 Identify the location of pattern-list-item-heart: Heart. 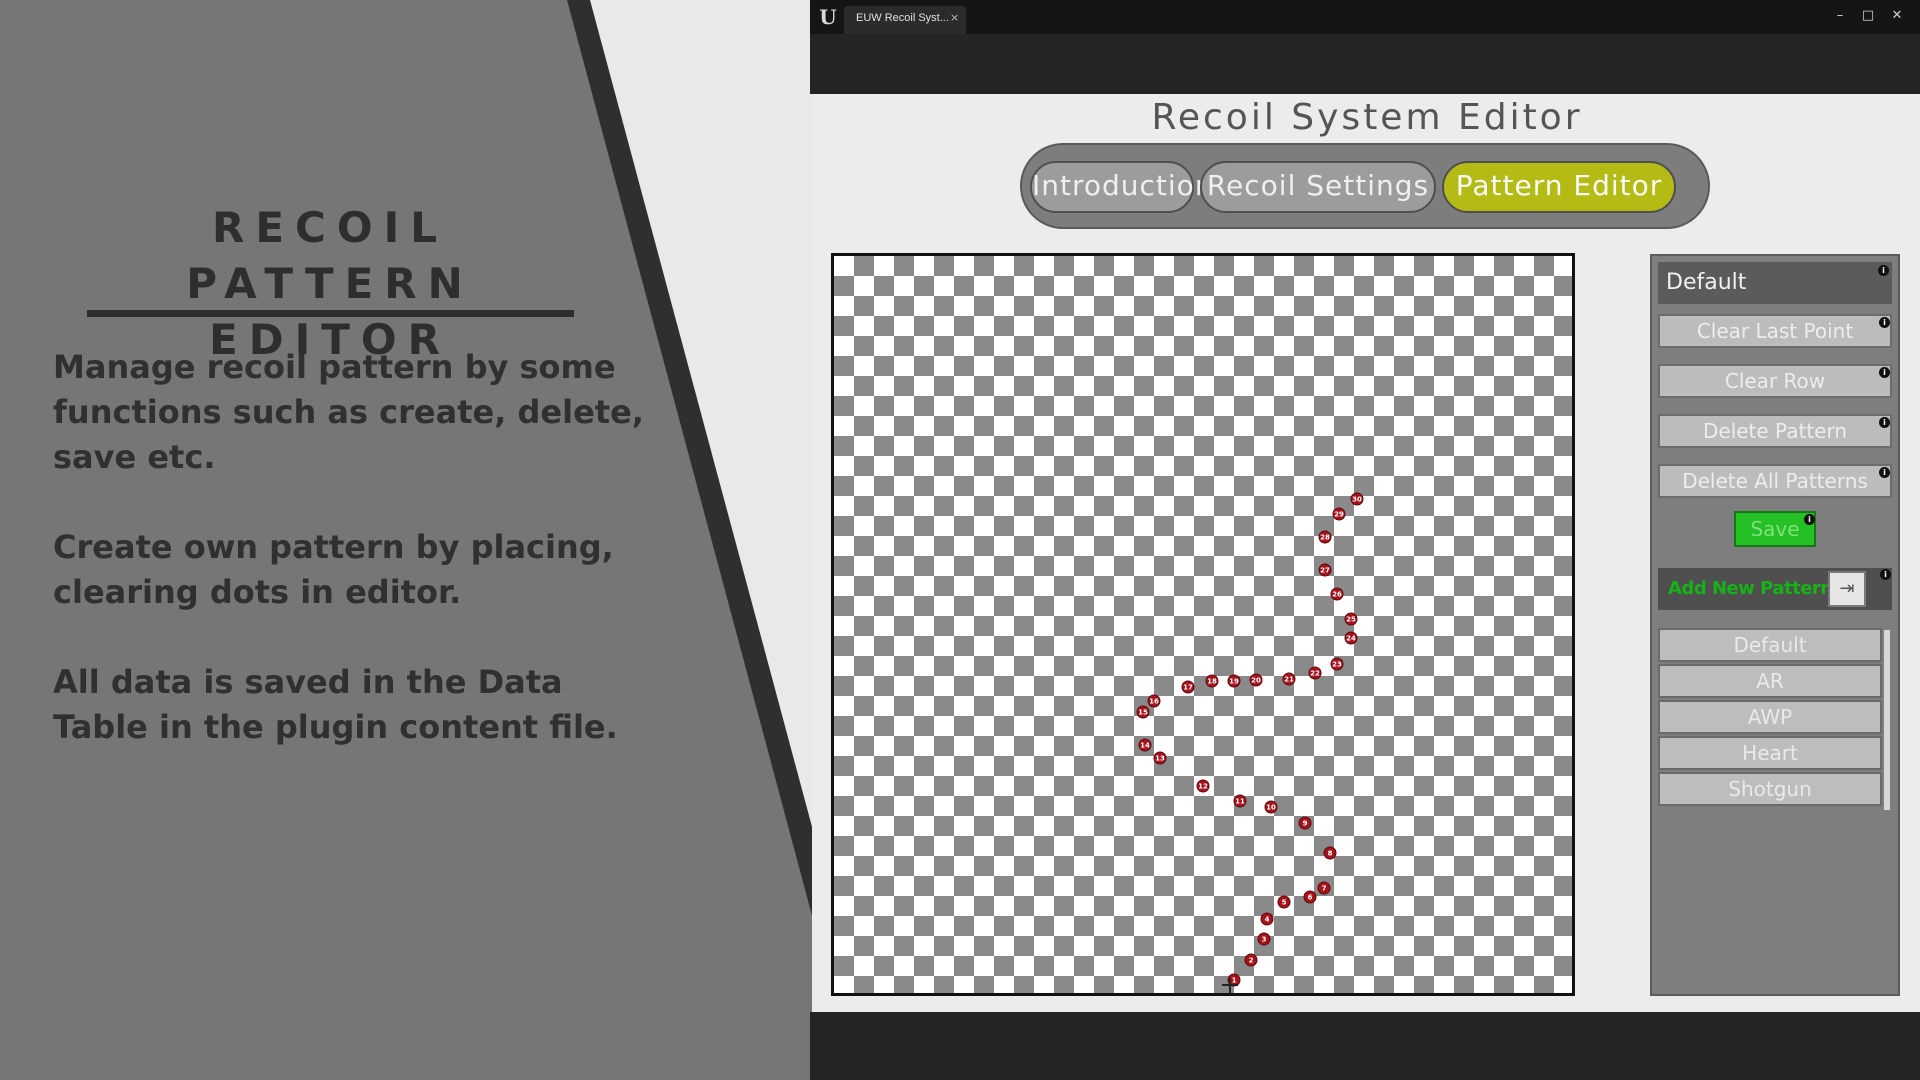
(1770, 753).